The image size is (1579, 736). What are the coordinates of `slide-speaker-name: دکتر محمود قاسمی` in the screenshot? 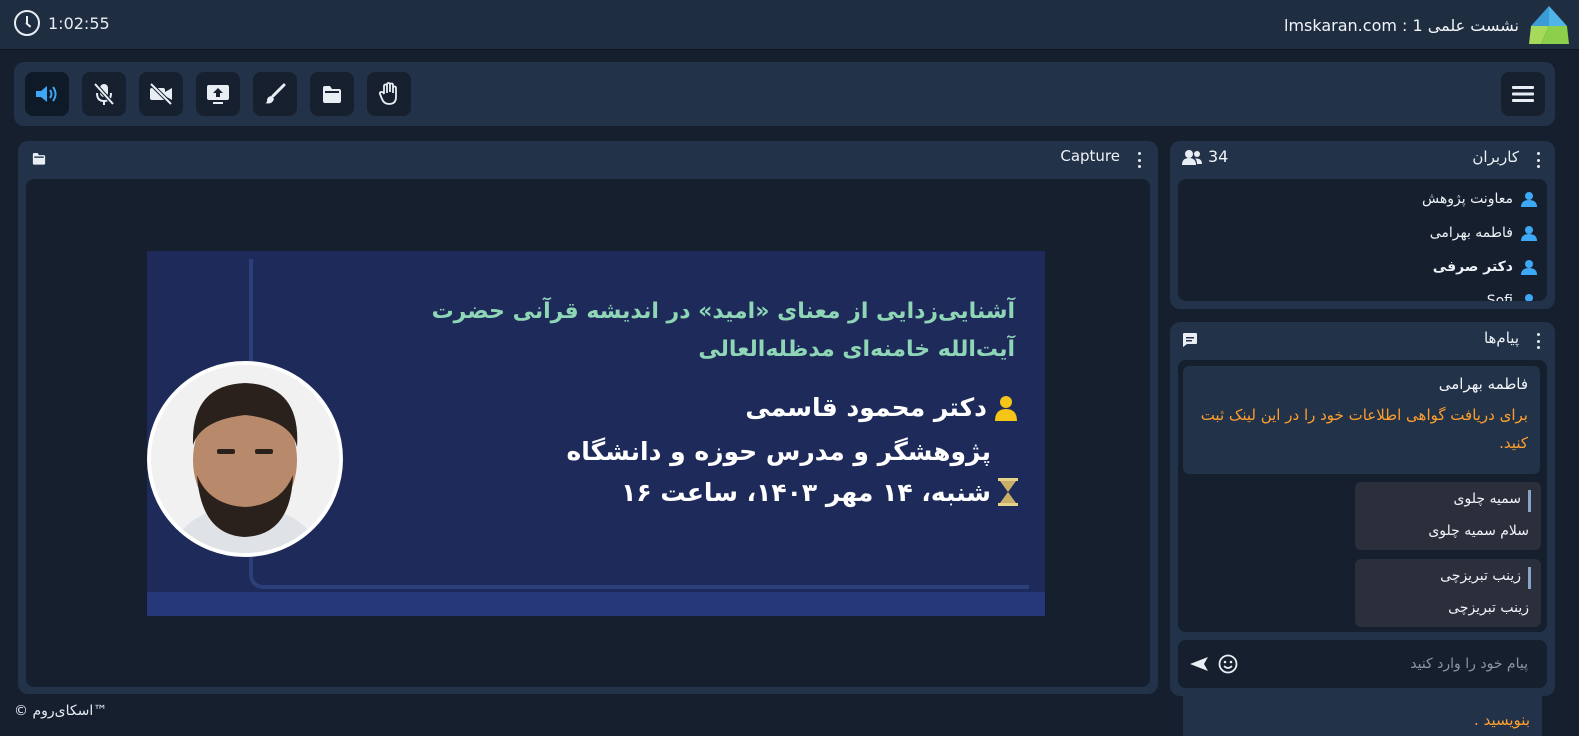 It's located at (866, 407).